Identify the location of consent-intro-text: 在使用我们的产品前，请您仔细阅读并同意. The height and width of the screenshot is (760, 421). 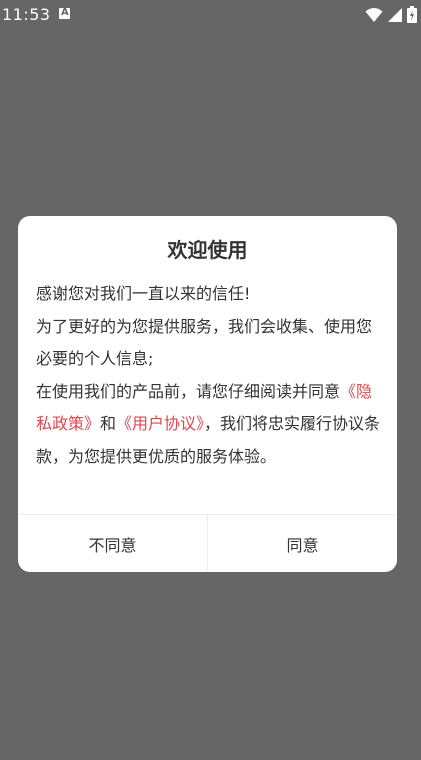
(188, 391).